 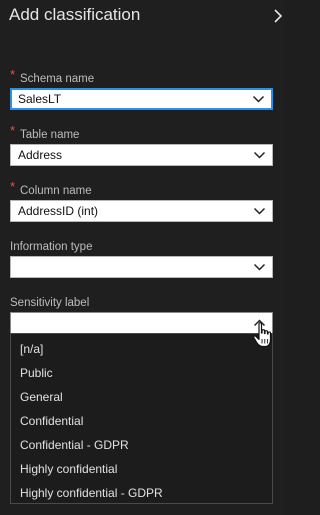 I want to click on schema-name-select: SalesLT, so click(x=141, y=99).